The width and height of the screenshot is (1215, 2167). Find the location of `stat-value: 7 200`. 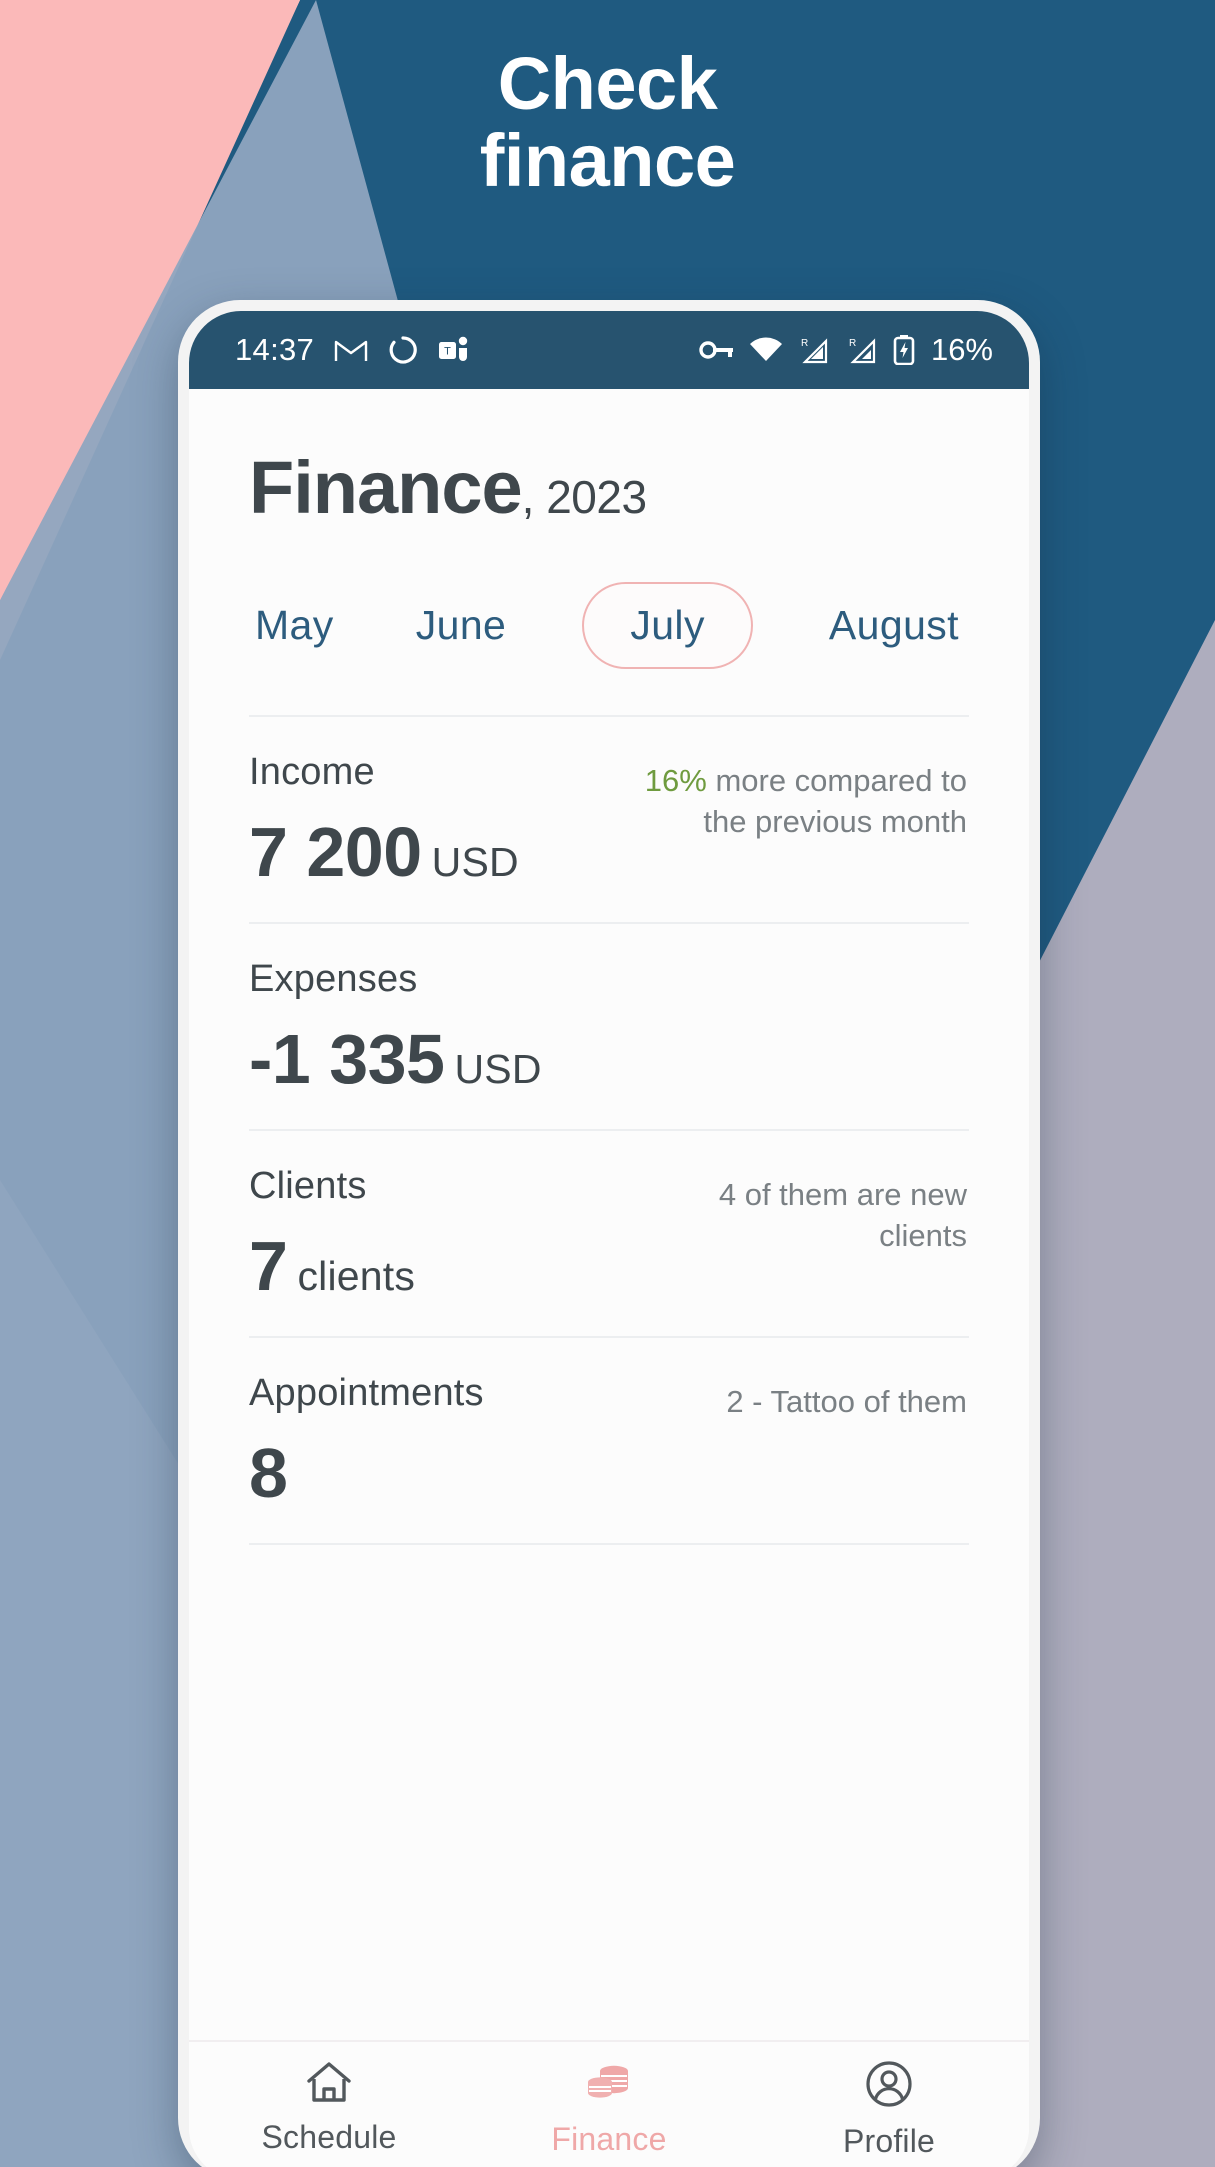

stat-value: 7 200 is located at coordinates (335, 852).